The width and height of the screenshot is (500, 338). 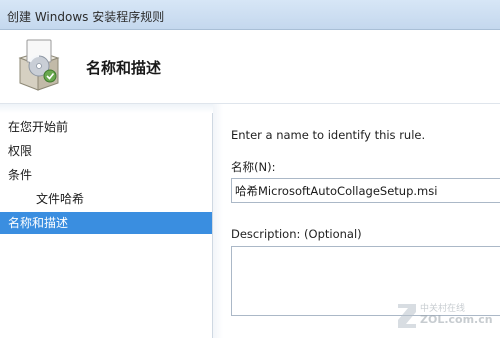 What do you see at coordinates (365, 190) in the screenshot?
I see `rule-name-input` at bounding box center [365, 190].